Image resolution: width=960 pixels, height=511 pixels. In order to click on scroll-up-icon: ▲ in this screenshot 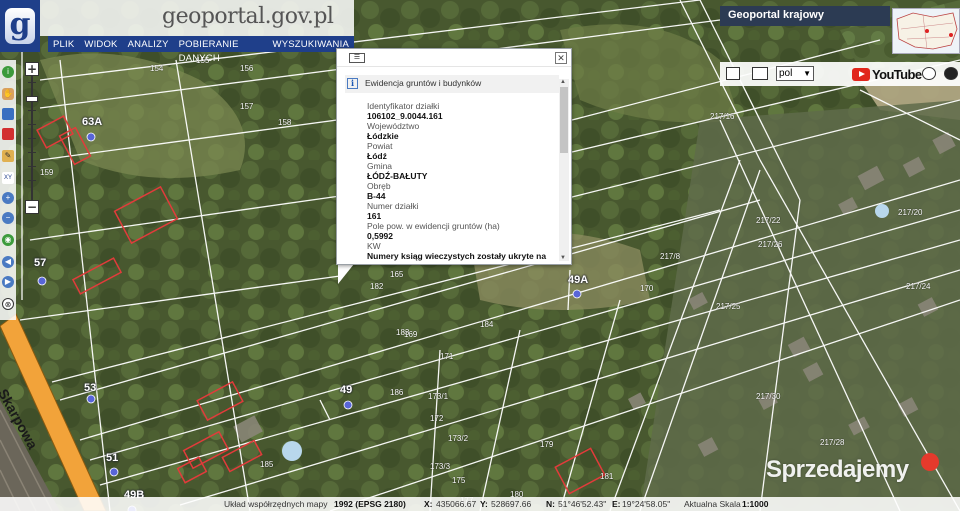, I will do `click(563, 82)`.